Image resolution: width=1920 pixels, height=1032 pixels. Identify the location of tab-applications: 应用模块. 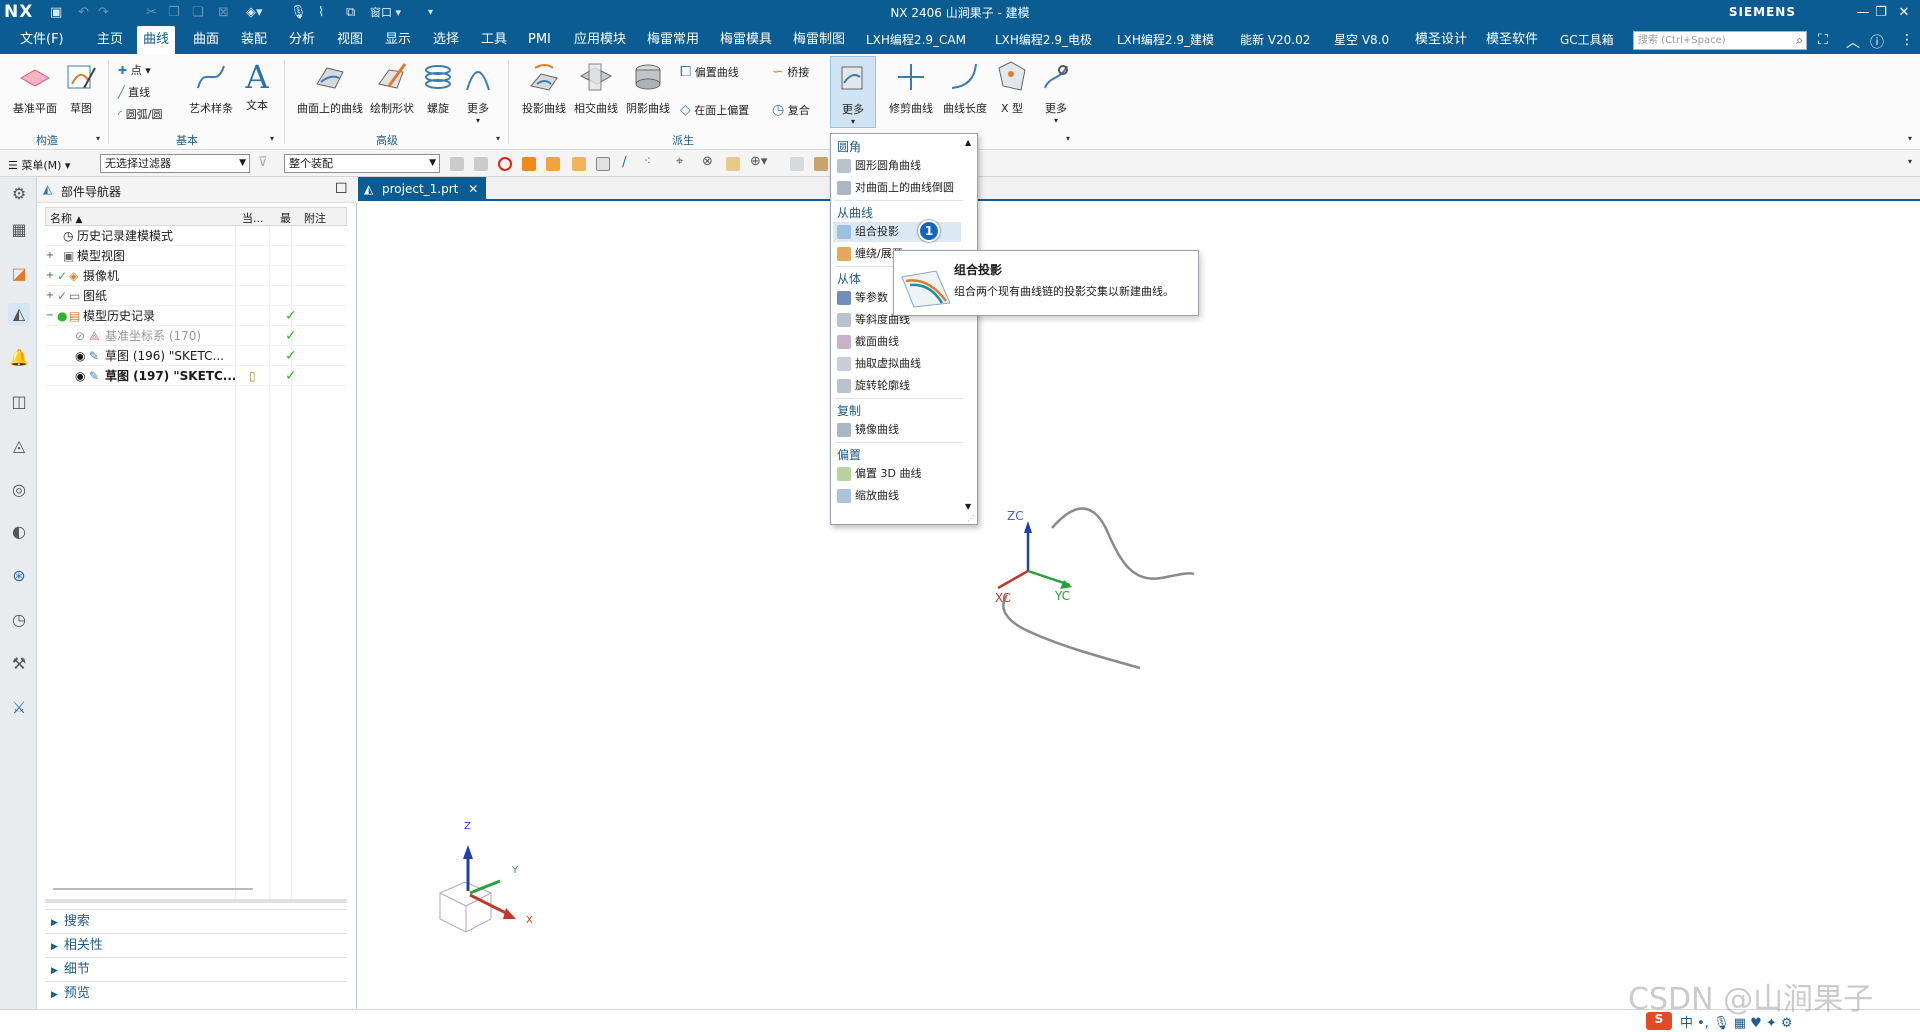
(600, 40).